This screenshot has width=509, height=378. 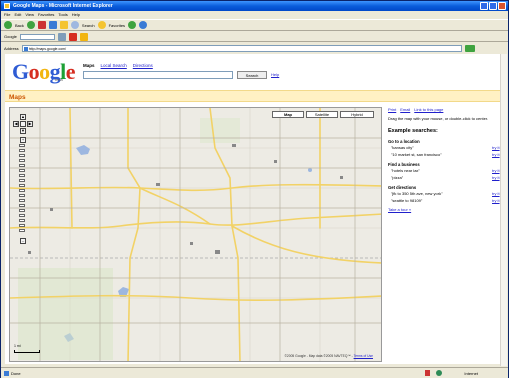 I want to click on pan-left-button: ◀, so click(x=16, y=124).